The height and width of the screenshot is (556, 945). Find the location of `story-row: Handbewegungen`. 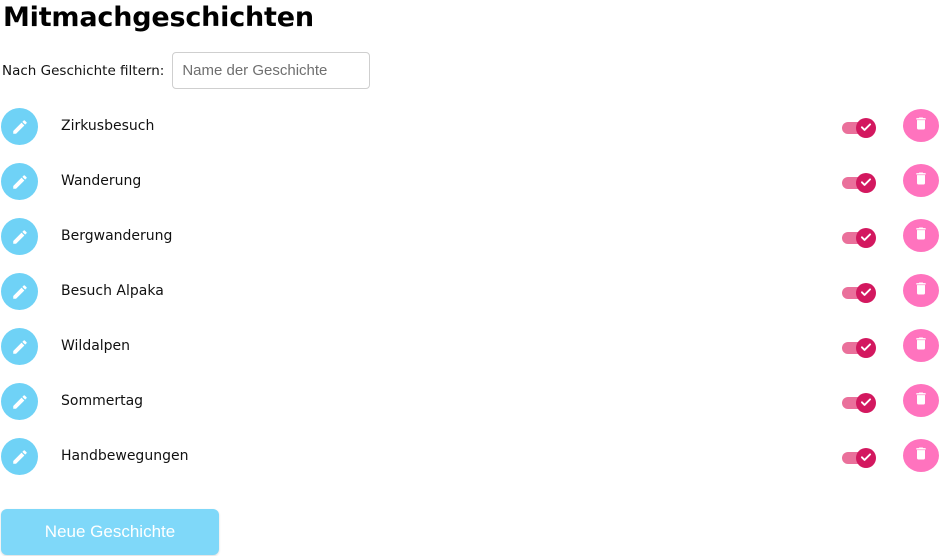

story-row: Handbewegungen is located at coordinates (472, 465).